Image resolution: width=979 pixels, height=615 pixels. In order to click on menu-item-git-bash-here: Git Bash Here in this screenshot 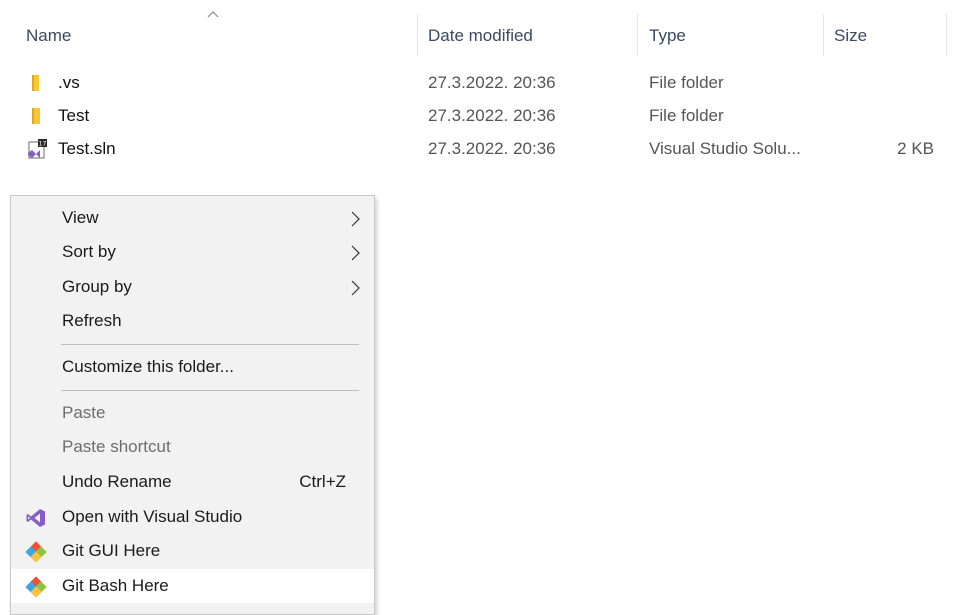, I will do `click(192, 586)`.